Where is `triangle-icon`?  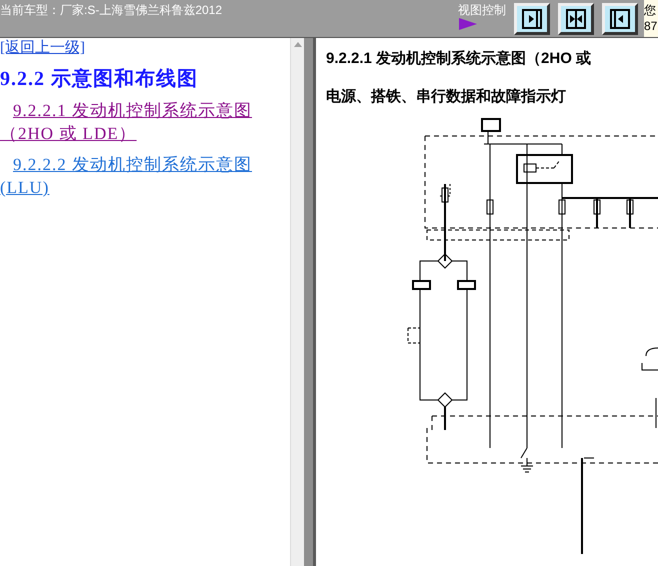
triangle-icon is located at coordinates (468, 24).